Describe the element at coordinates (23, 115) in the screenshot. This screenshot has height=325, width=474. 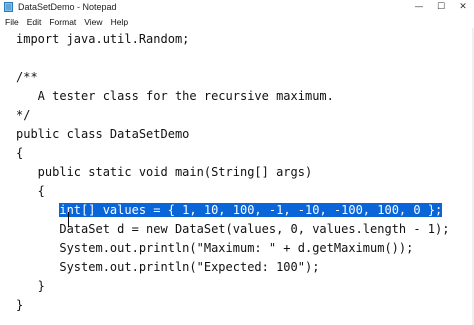
I see `code-line-comment-close: */` at that location.